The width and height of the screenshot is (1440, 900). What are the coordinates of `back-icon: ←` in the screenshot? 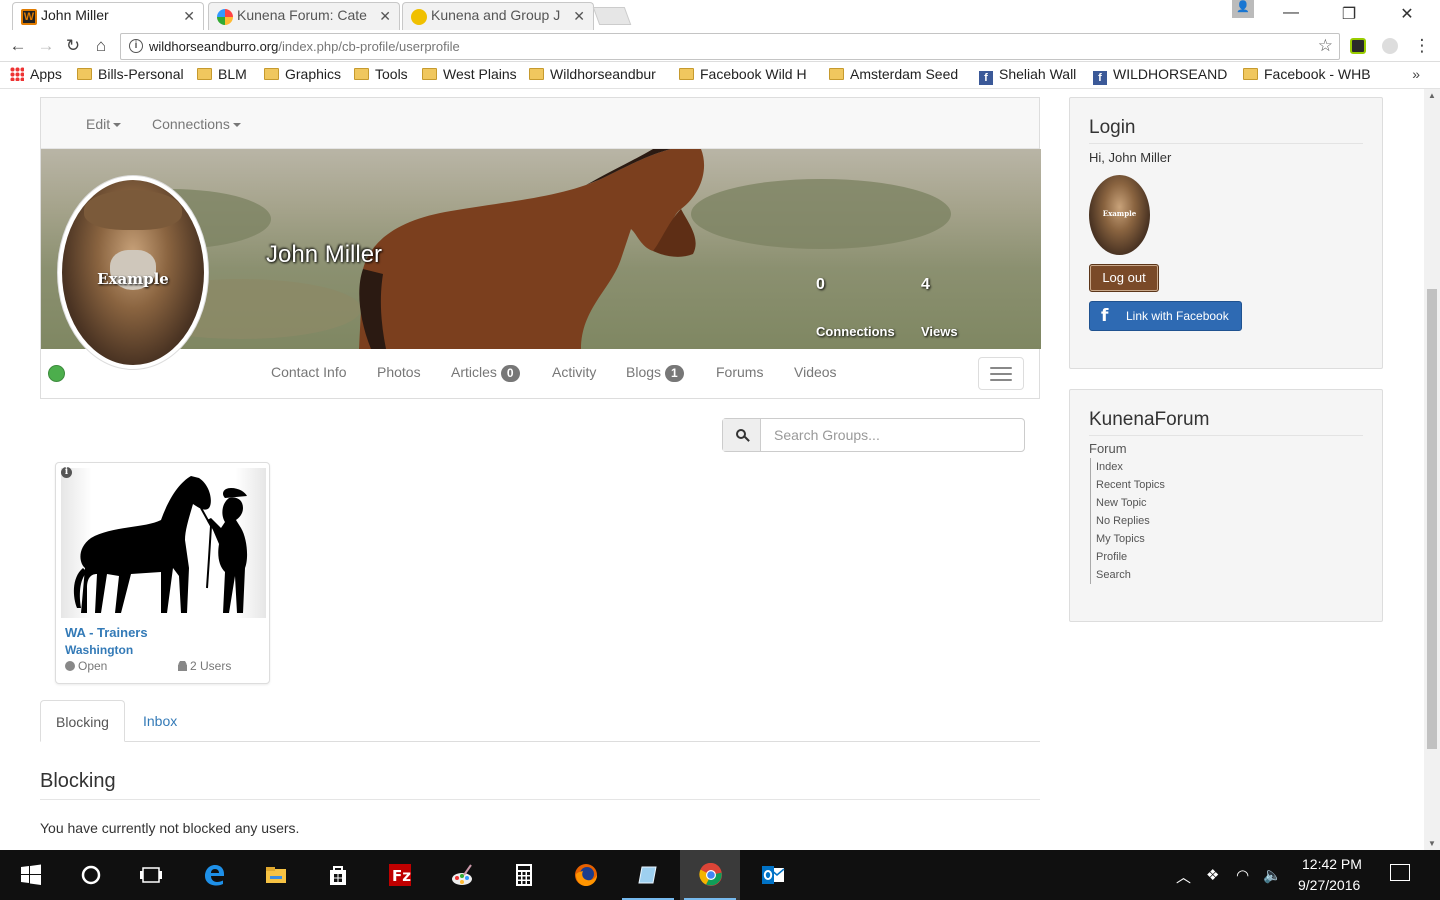 It's located at (18, 46).